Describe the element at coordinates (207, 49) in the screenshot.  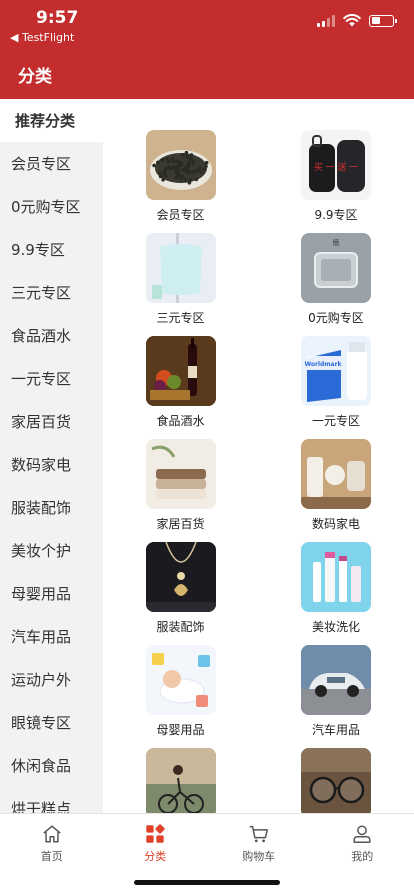
I see `top-bar: 9:57 ◀ TestFlight 分类` at that location.